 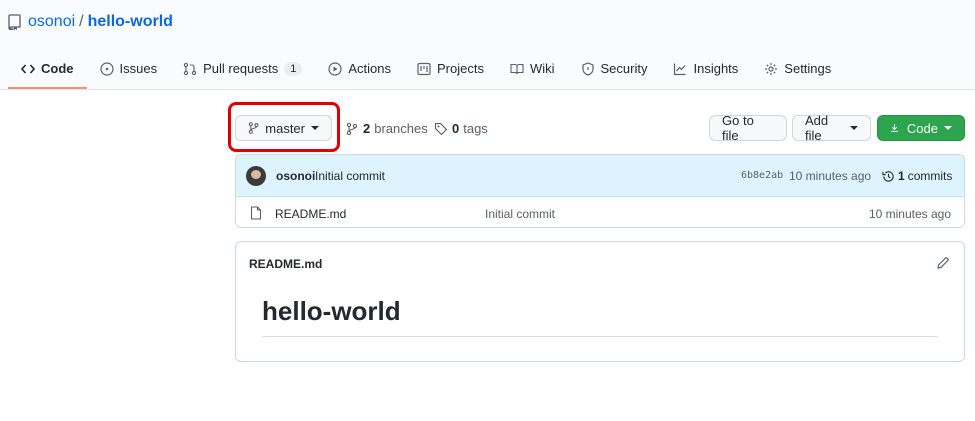 What do you see at coordinates (460, 68) in the screenshot?
I see `tab-projects-label: Projects` at bounding box center [460, 68].